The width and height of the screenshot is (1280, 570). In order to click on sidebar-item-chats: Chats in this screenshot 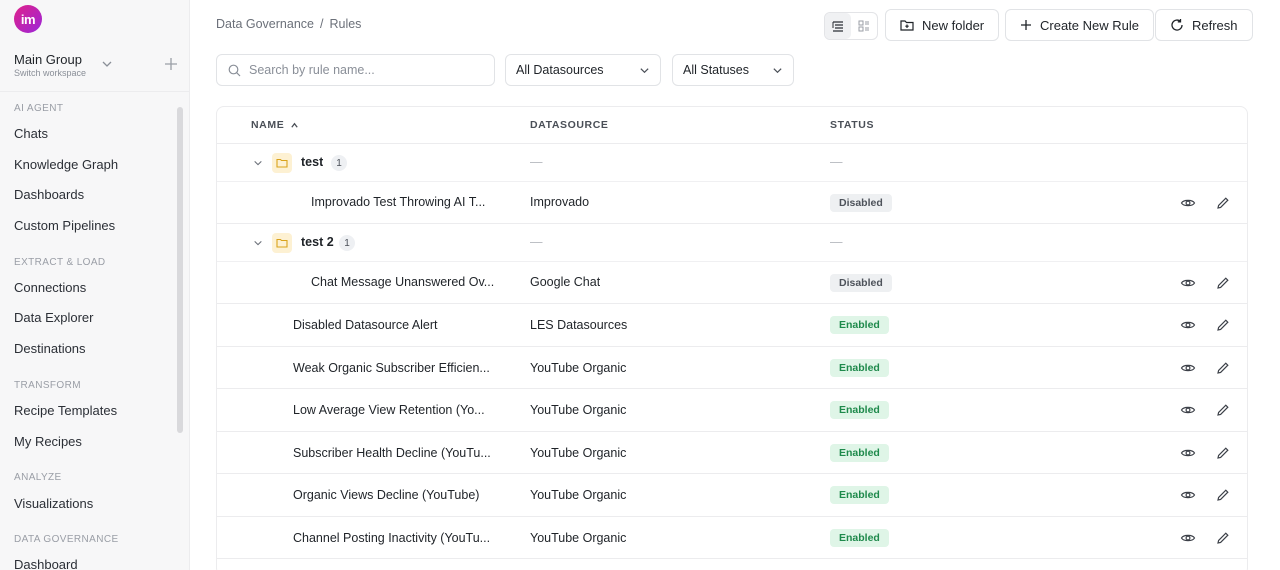, I will do `click(31, 133)`.